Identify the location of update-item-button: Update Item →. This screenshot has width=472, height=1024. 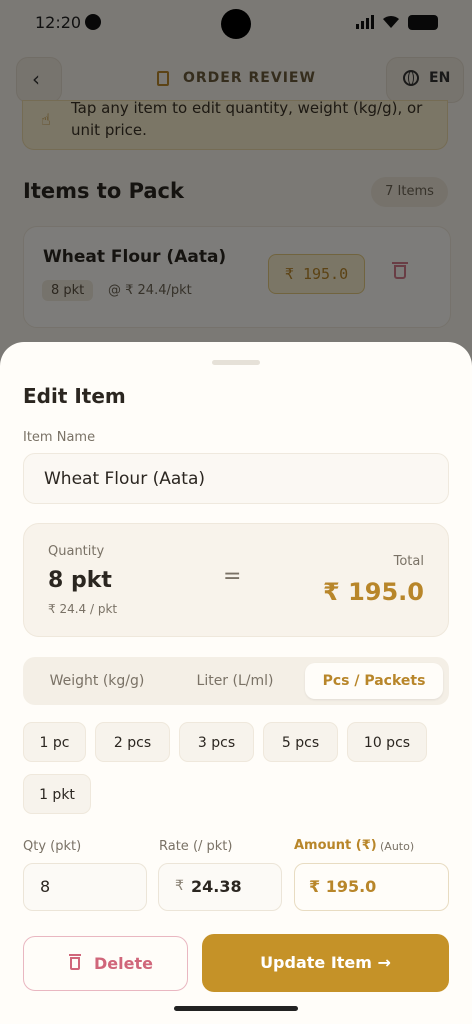
(325, 963).